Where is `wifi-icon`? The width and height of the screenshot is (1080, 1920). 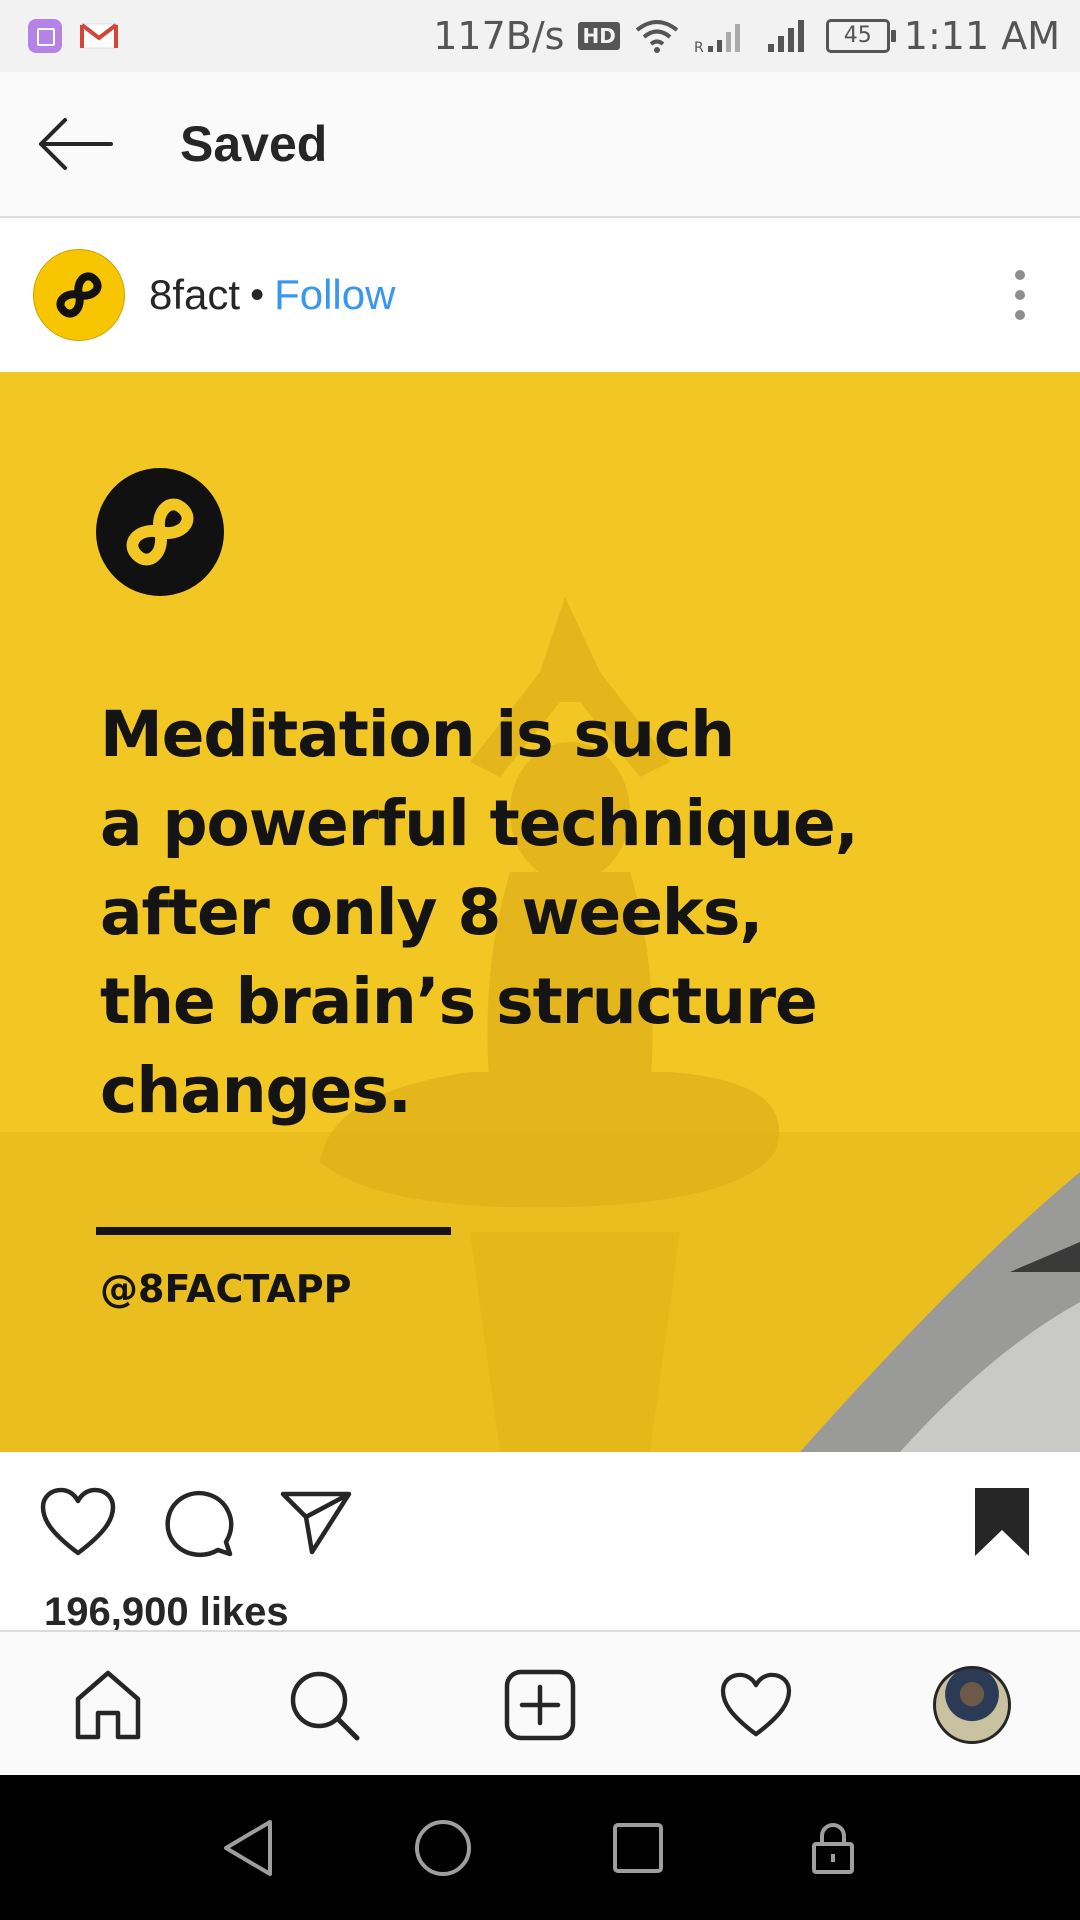
wifi-icon is located at coordinates (657, 36).